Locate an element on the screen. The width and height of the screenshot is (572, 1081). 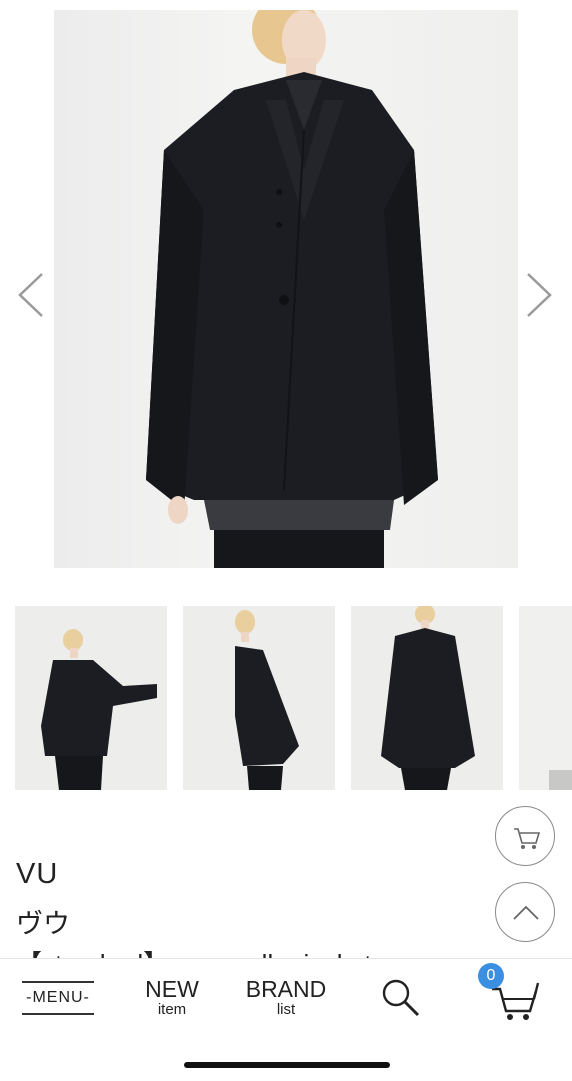
model-side-view-photo is located at coordinates (267, 700).